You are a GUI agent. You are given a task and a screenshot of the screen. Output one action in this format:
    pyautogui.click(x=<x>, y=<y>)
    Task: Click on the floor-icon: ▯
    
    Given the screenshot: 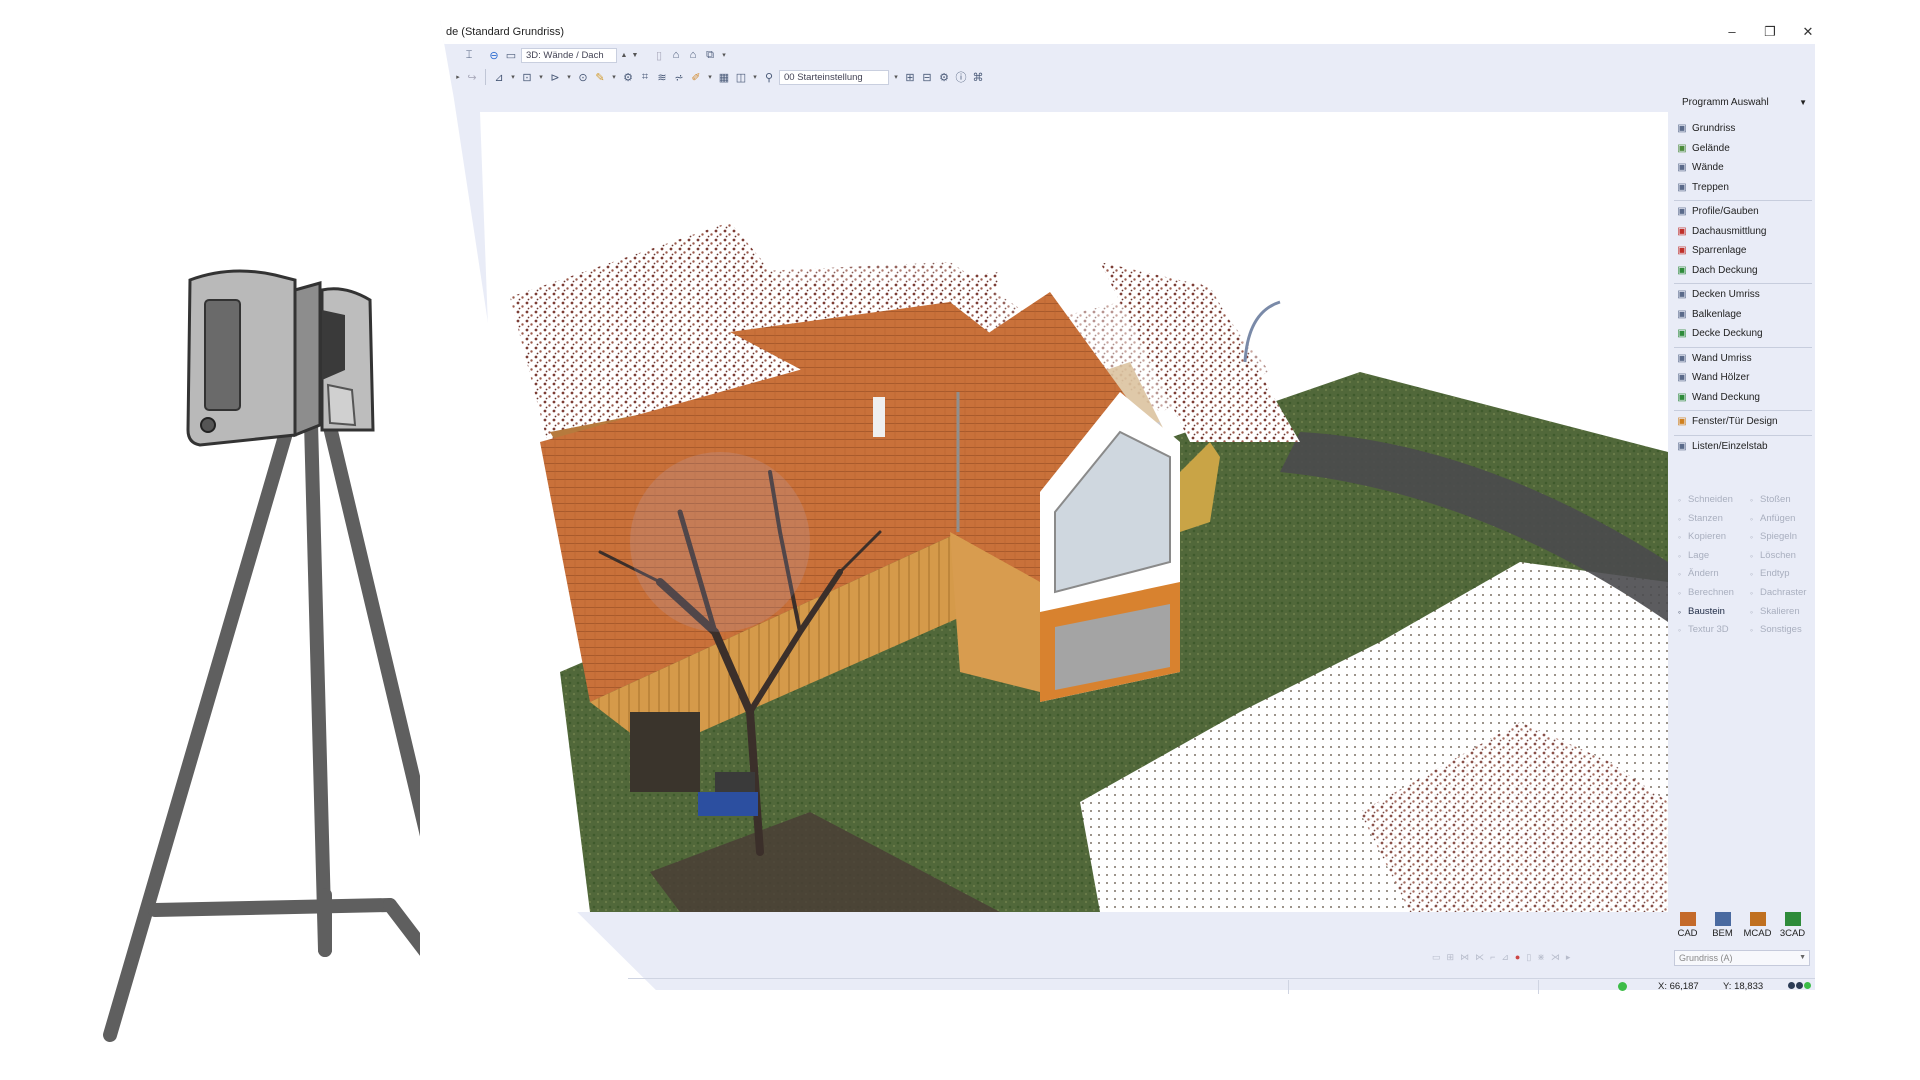 What is the action you would take?
    pyautogui.click(x=659, y=55)
    